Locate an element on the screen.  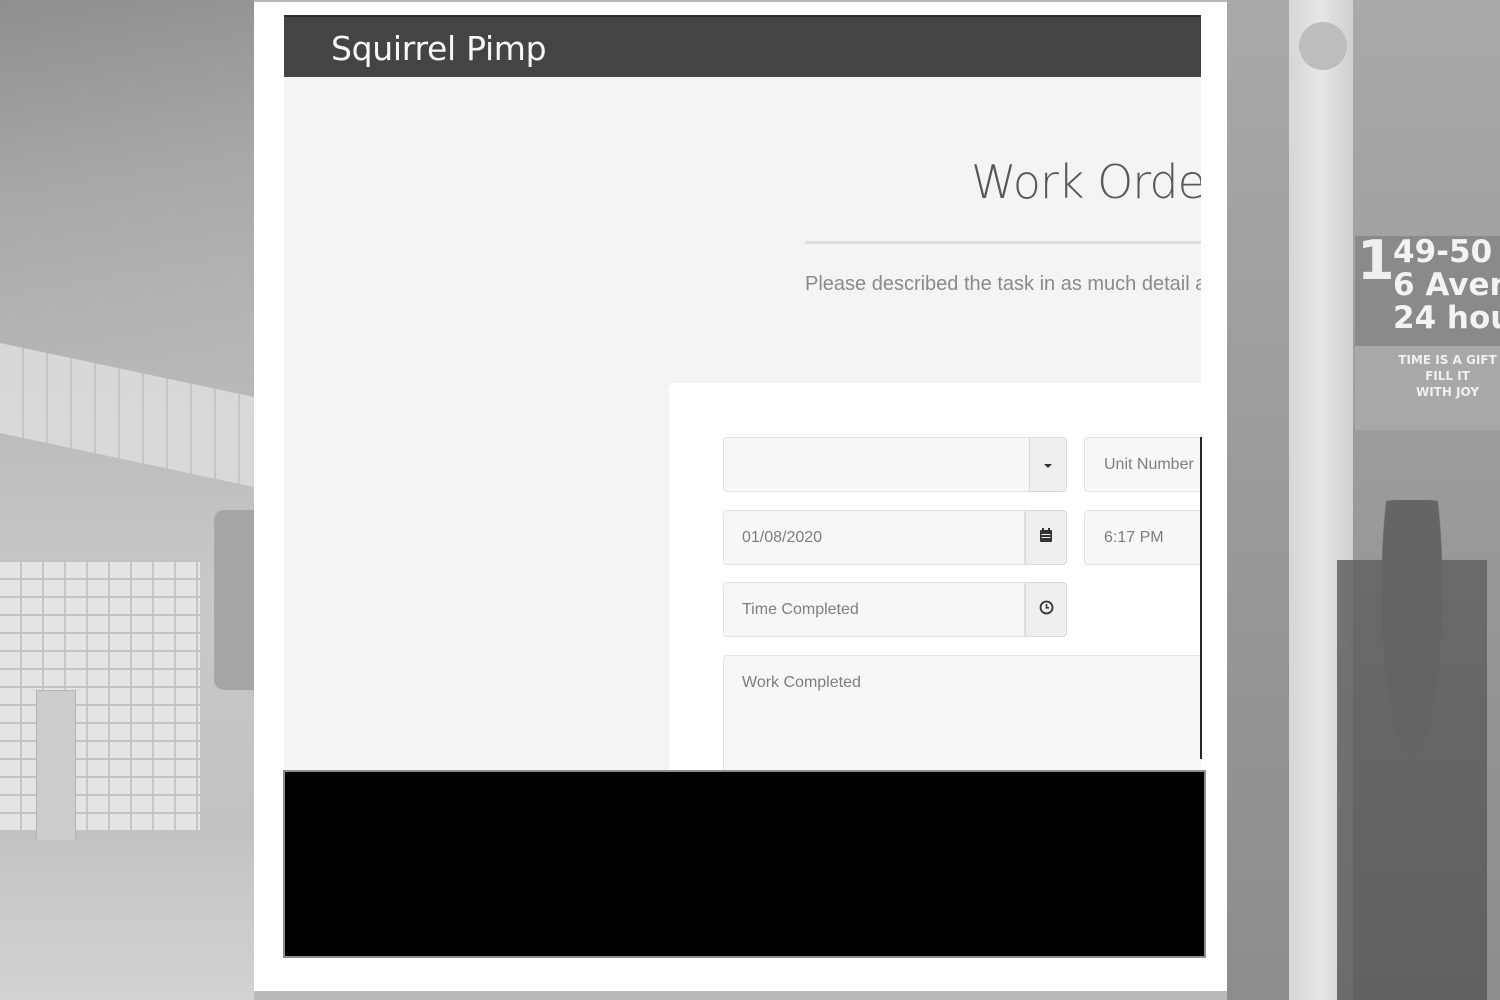
title-divider is located at coordinates (1003, 242).